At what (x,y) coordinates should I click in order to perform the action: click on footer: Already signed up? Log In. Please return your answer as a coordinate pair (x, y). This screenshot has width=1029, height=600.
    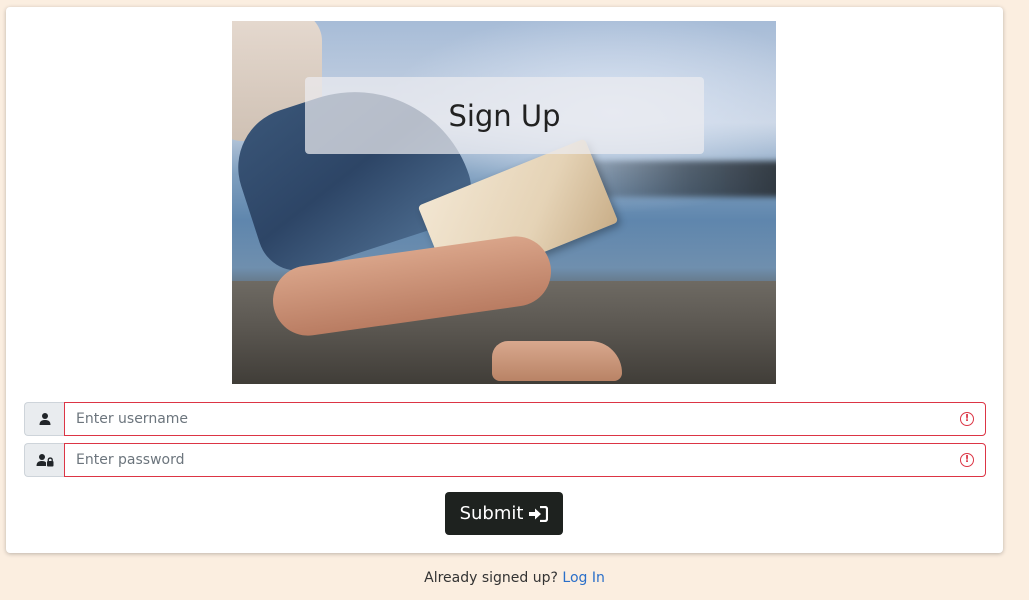
    Looking at the image, I should click on (514, 578).